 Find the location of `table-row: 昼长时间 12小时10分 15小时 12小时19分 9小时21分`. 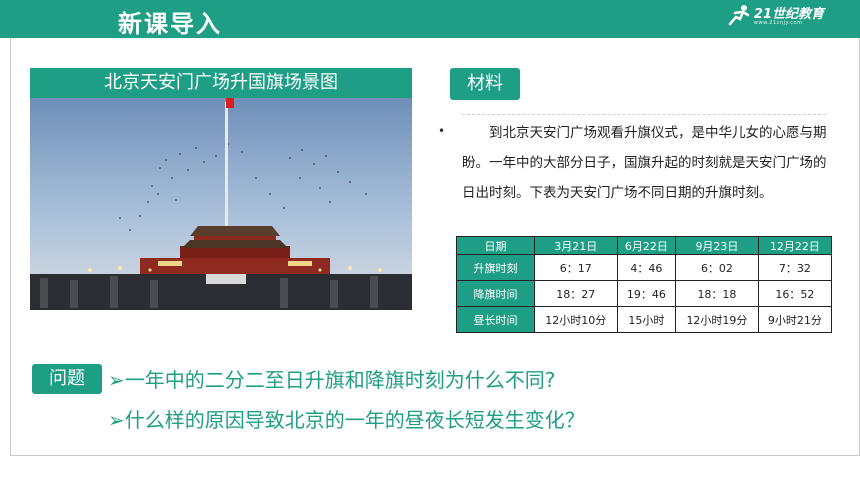

table-row: 昼长时间 12小时10分 15小时 12小时19分 9小时21分 is located at coordinates (644, 319).